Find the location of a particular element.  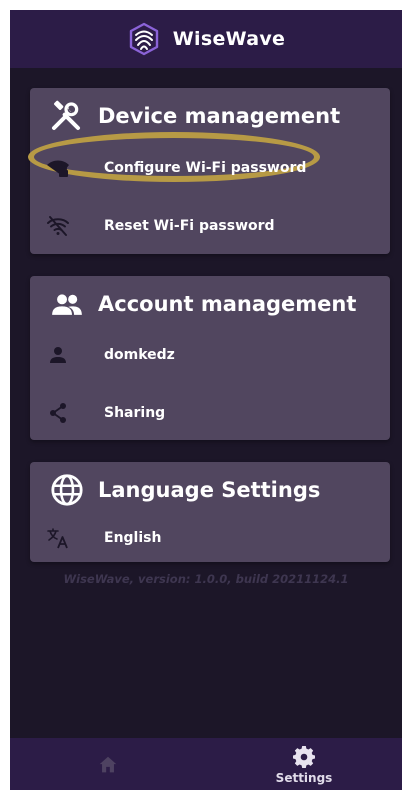

configure-wifi-password-item: Configure Wi-Fi password is located at coordinates (210, 168).